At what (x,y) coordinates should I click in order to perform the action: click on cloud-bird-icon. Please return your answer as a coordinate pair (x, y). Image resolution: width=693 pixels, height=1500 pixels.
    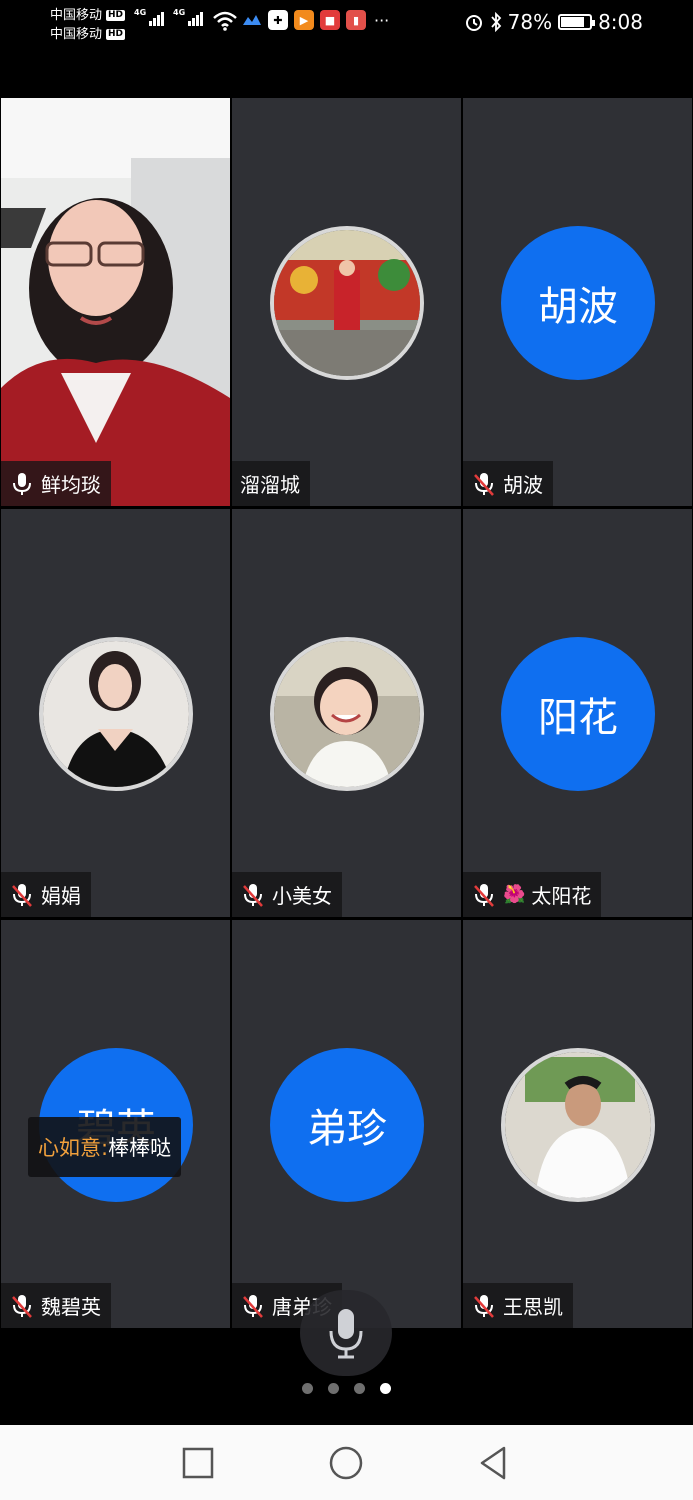
    Looking at the image, I should click on (252, 20).